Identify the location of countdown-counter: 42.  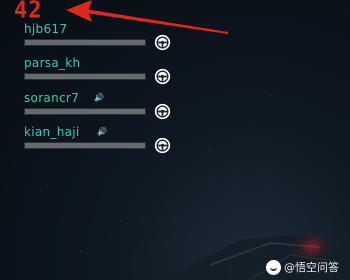
(28, 12).